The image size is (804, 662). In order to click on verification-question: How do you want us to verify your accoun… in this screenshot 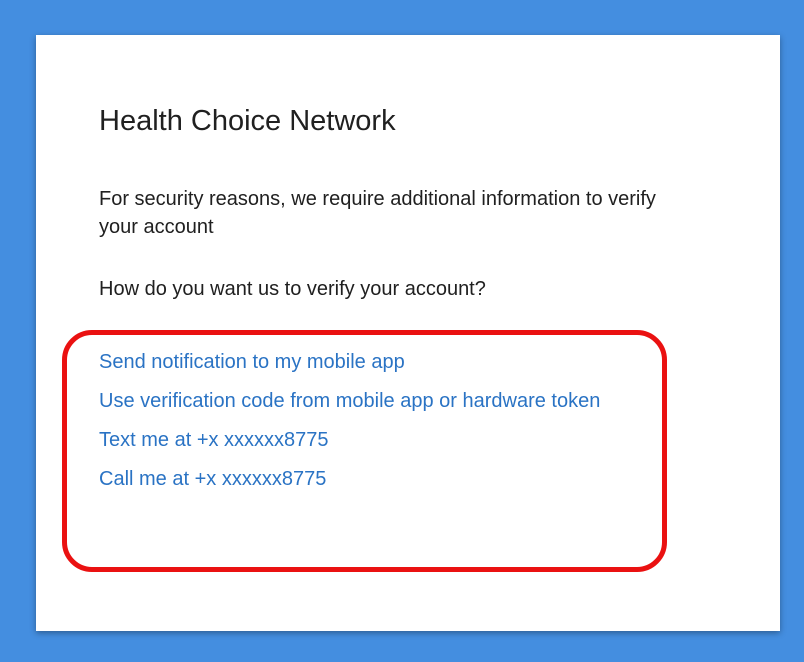, I will do `click(292, 289)`.